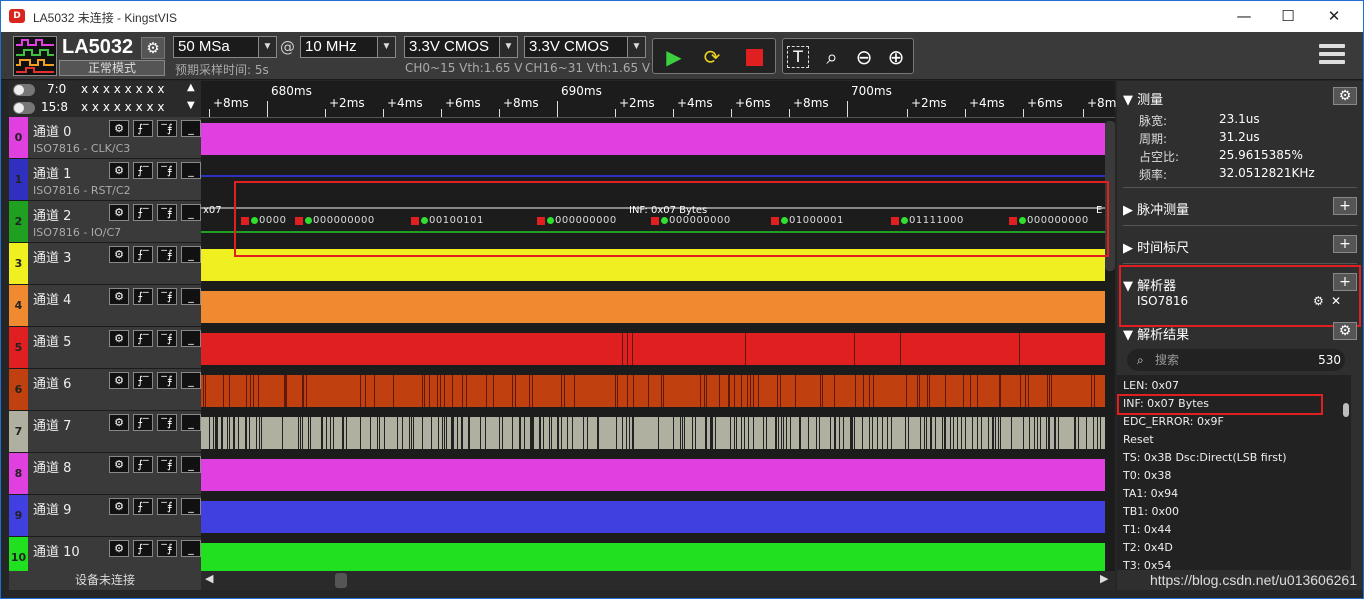 The image size is (1364, 599). What do you see at coordinates (1147, 565) in the screenshot?
I see `result-row: T3: 0x54` at bounding box center [1147, 565].